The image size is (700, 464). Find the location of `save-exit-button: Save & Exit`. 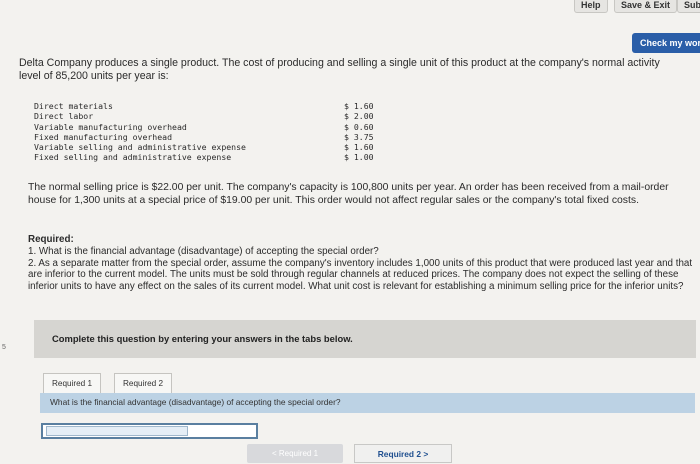

save-exit-button: Save & Exit is located at coordinates (646, 6).